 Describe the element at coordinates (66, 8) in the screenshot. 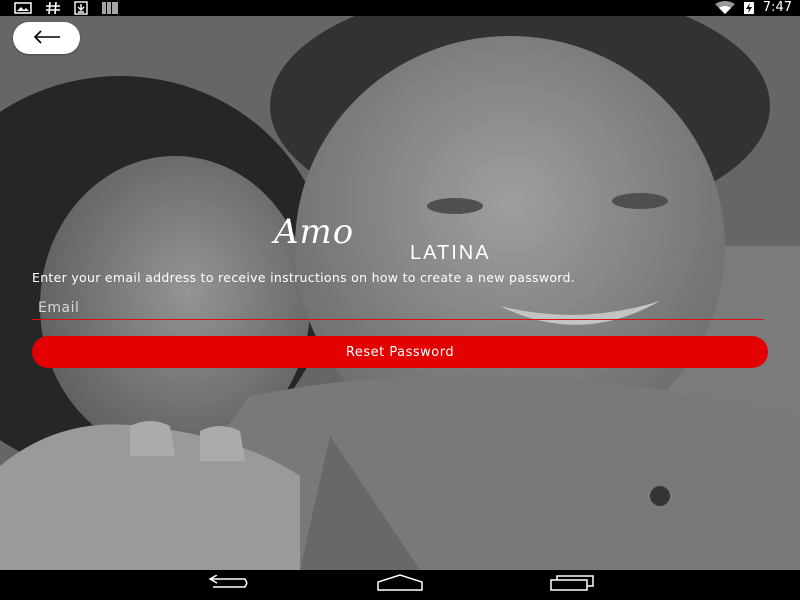

I see `status-left-icons` at that location.